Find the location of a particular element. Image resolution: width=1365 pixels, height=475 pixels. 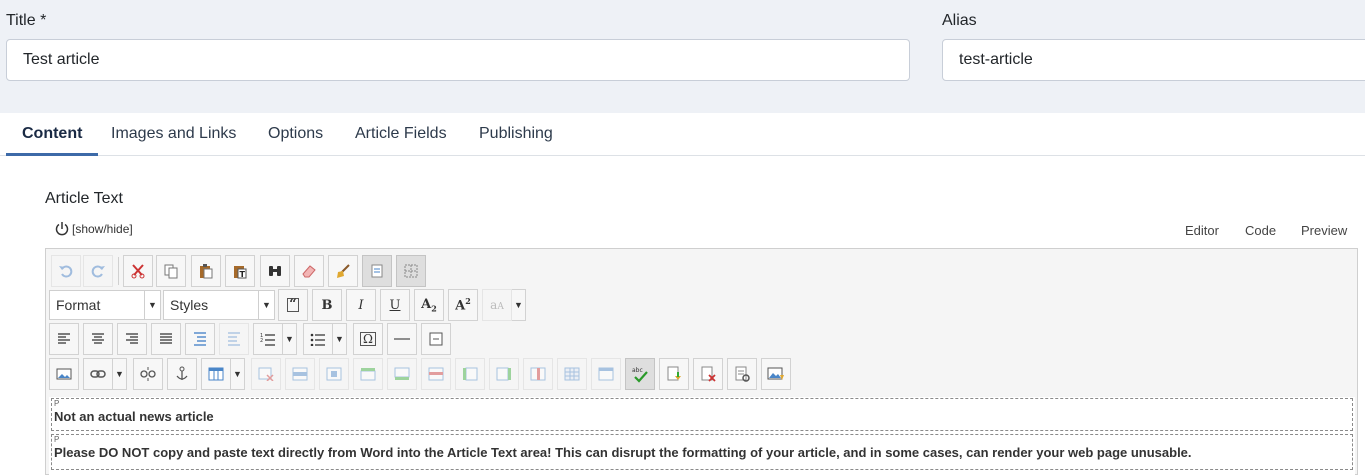

alias-label: Alias is located at coordinates (959, 20).